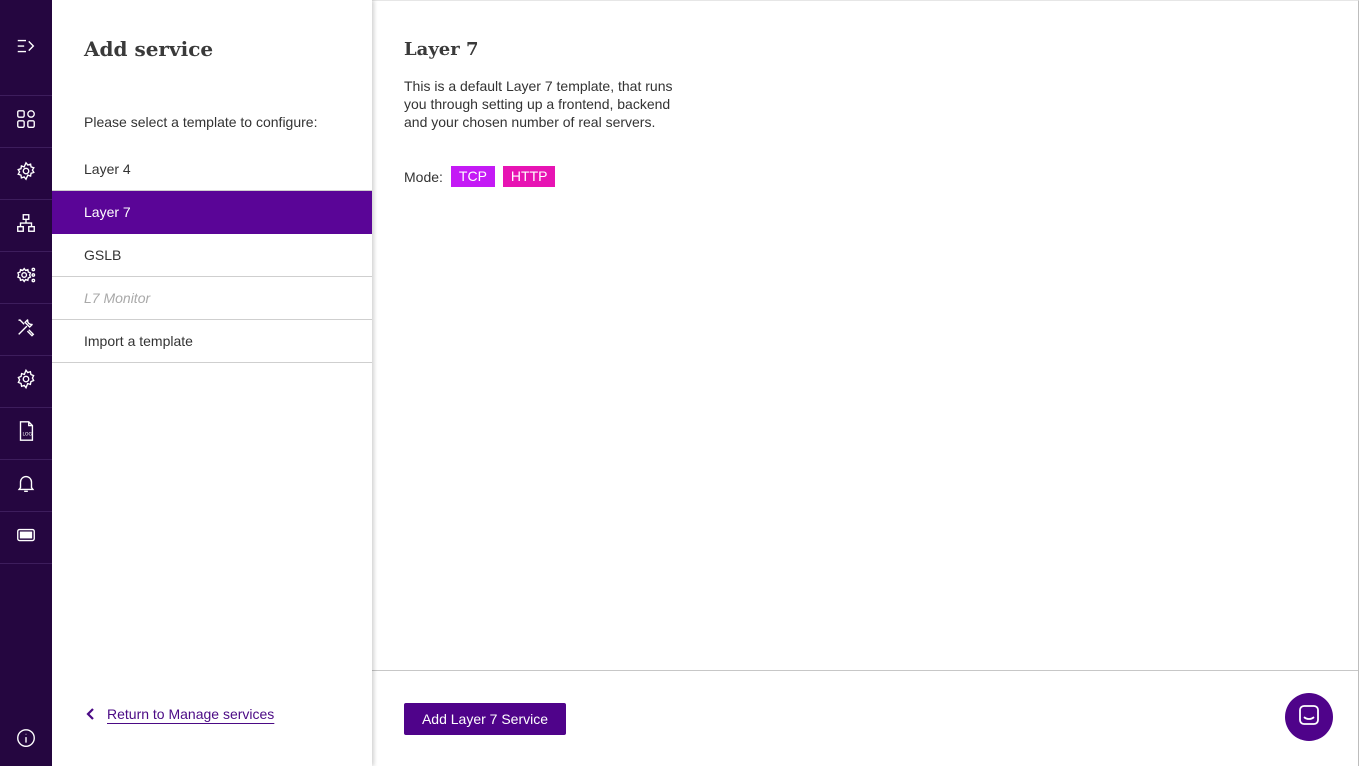  I want to click on icon-rail: LOG, so click(26, 383).